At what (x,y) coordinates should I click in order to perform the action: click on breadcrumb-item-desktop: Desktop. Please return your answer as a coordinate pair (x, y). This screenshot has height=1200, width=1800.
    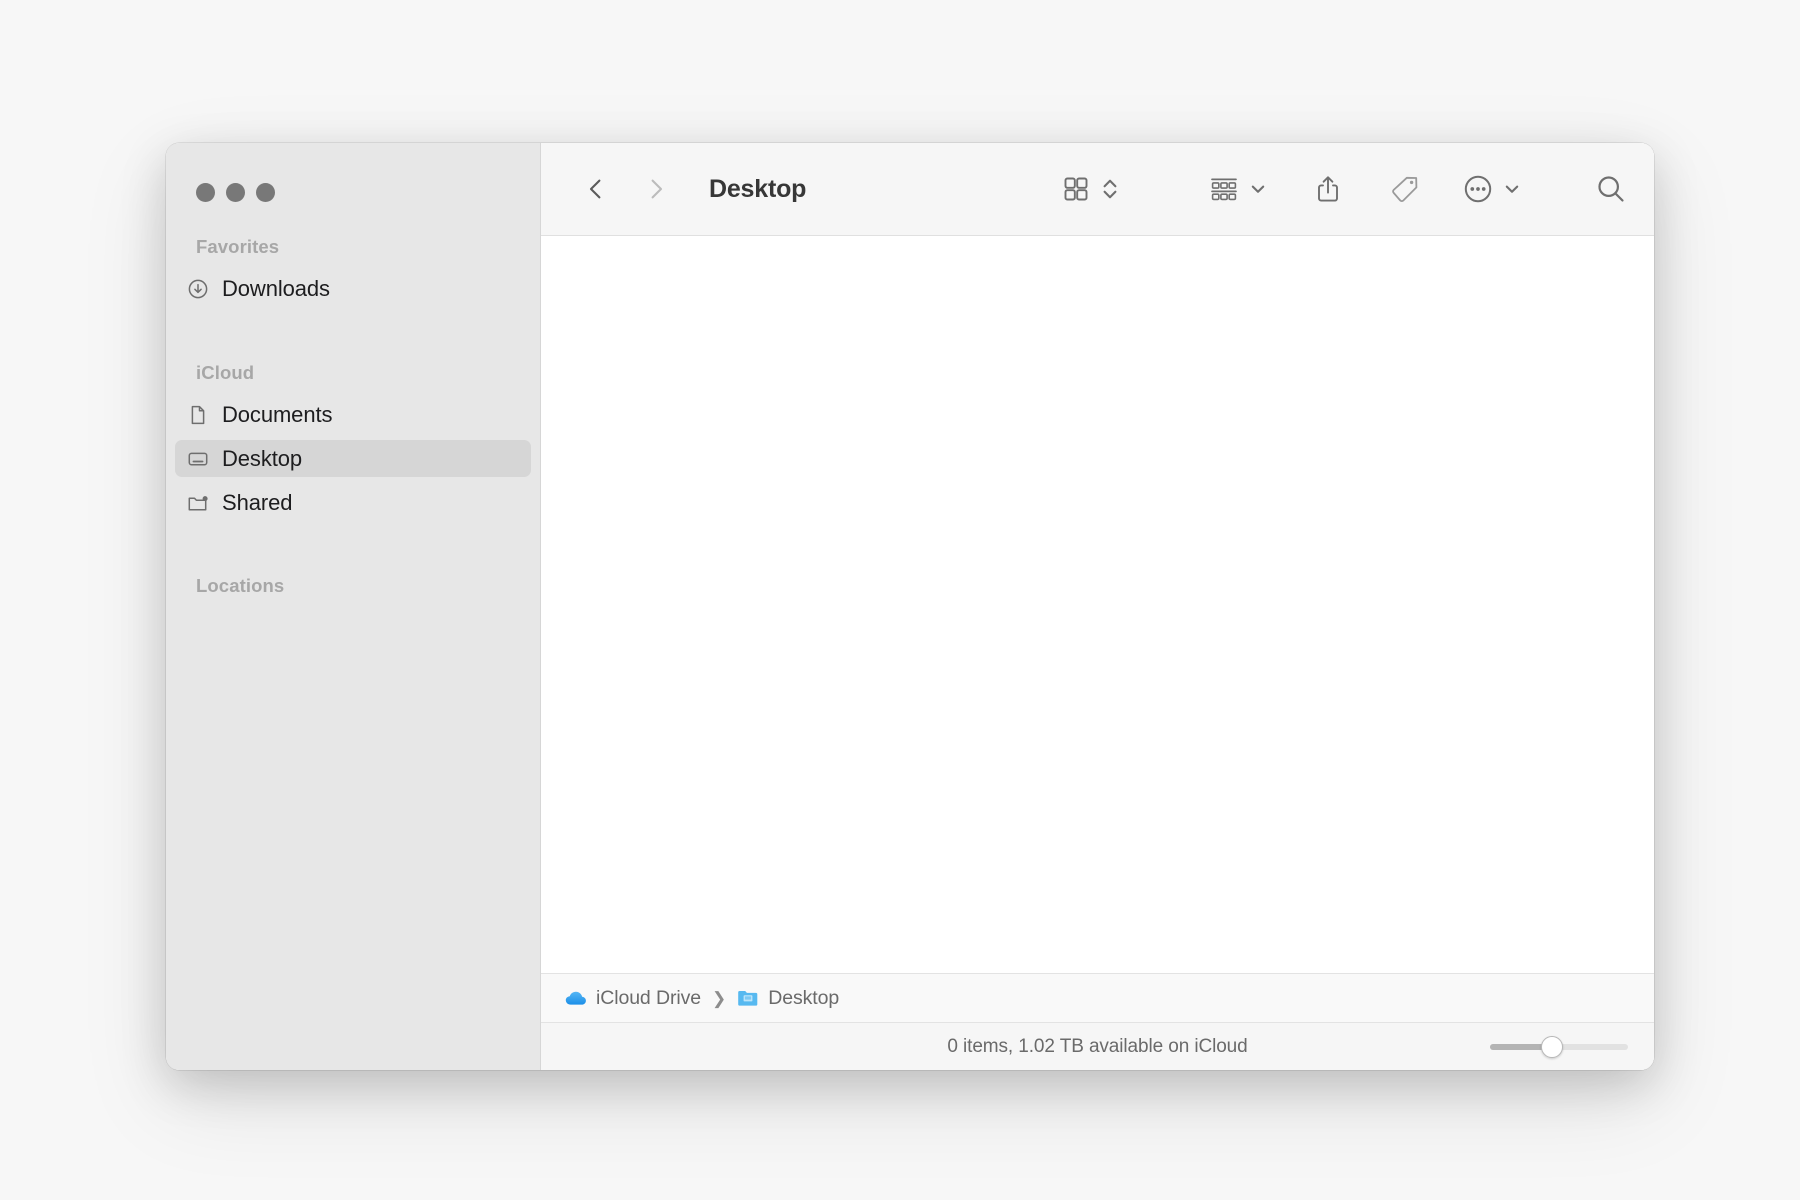
    Looking at the image, I should click on (788, 998).